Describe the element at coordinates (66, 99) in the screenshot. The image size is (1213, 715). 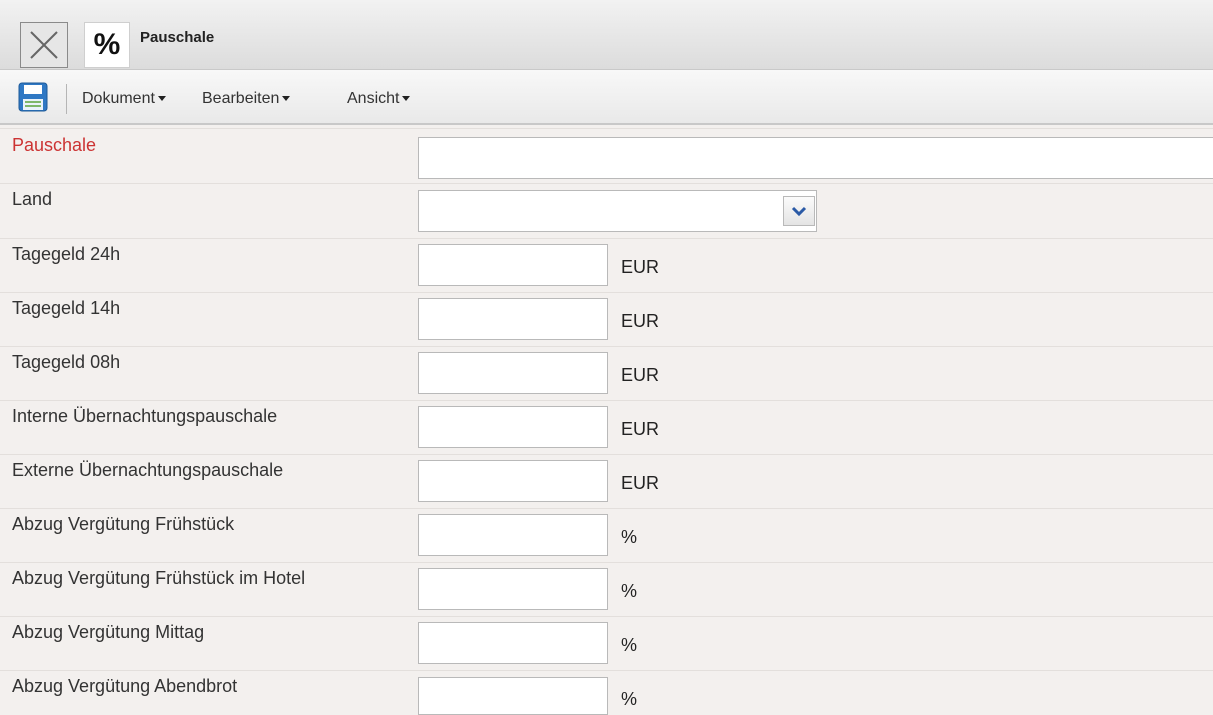
I see `toolbar-separator` at that location.